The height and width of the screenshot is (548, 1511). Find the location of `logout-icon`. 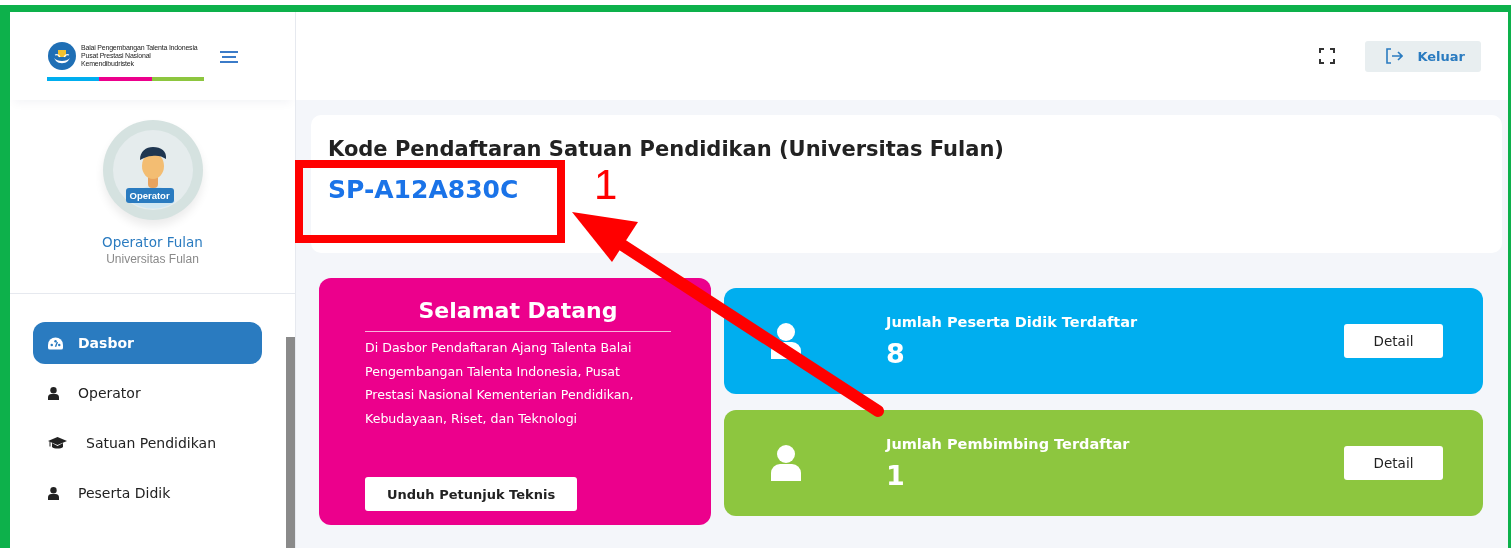

logout-icon is located at coordinates (1394, 56).